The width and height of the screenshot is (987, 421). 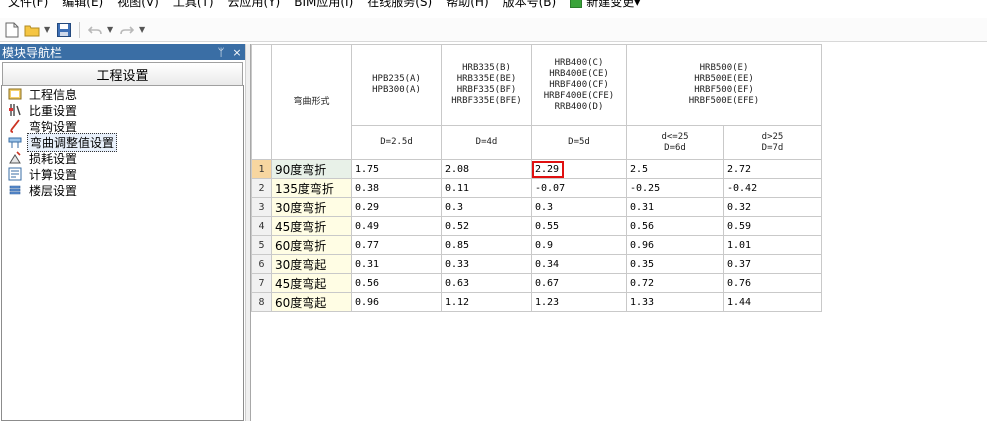 What do you see at coordinates (95, 30) in the screenshot?
I see `undo-icon` at bounding box center [95, 30].